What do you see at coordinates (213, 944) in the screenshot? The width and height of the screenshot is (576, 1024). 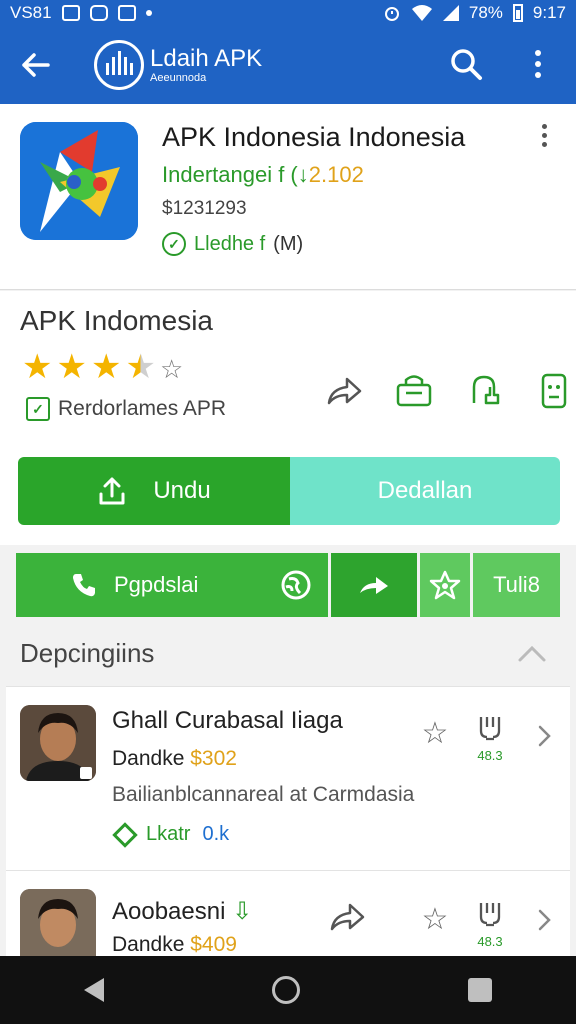 I see `review-price: $409` at bounding box center [213, 944].